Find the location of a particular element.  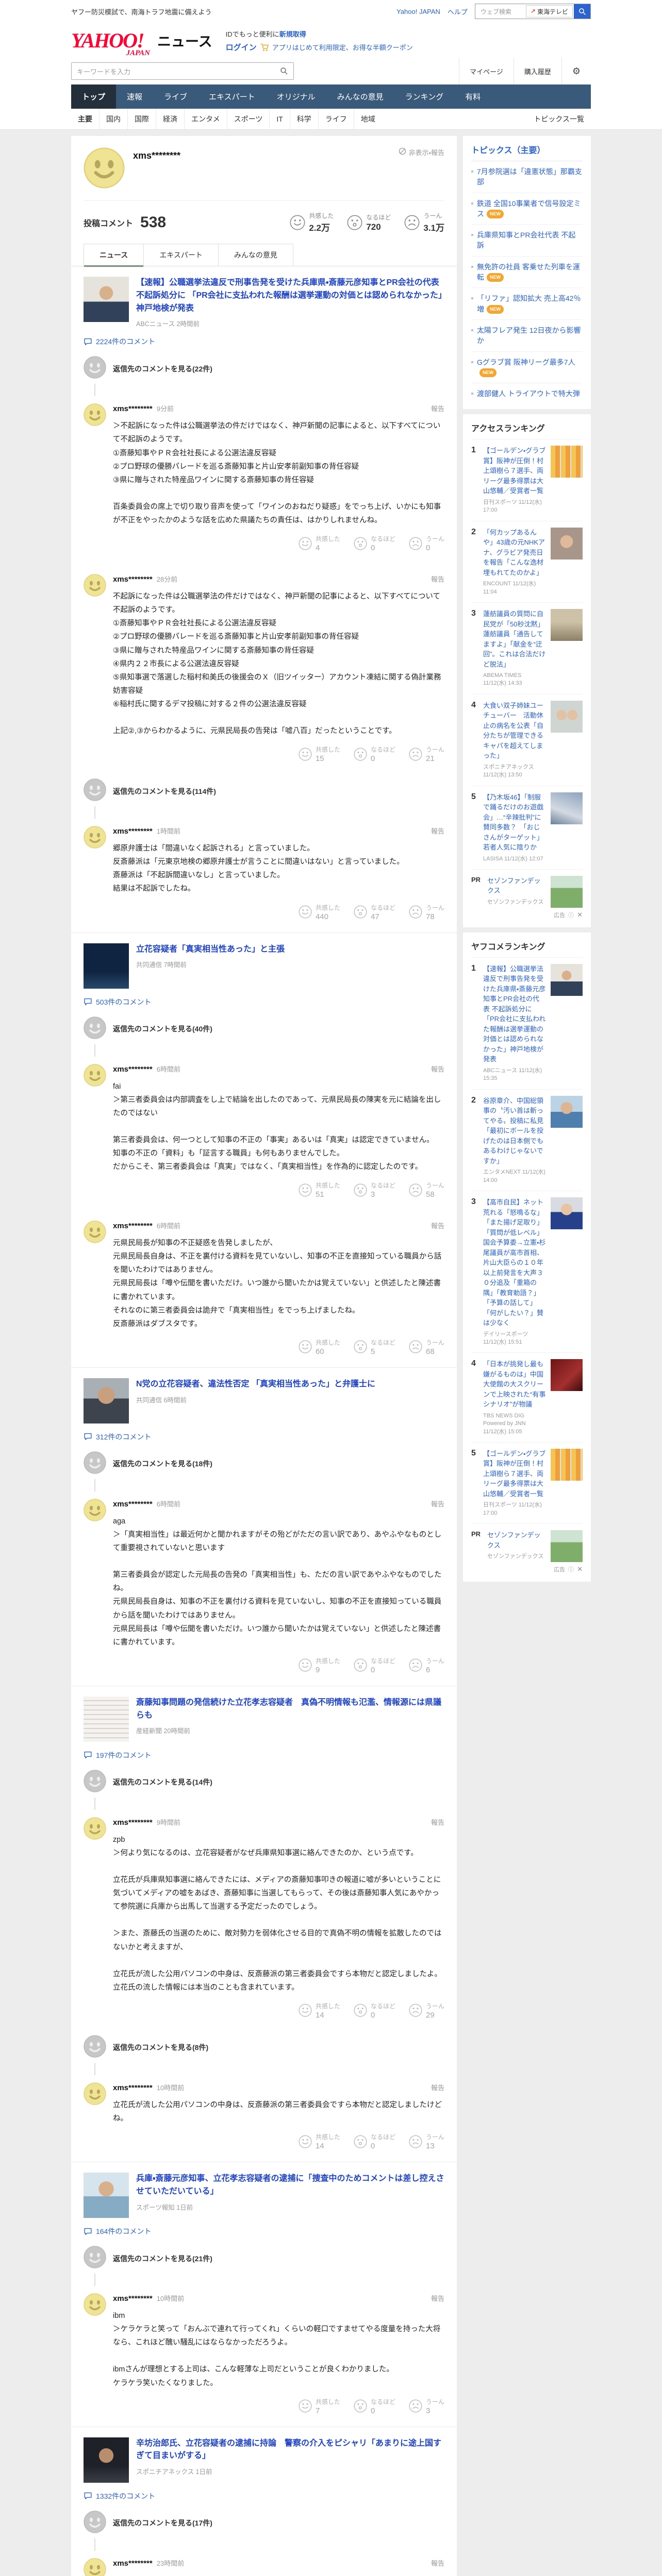

subnav-item-経済: 経済 is located at coordinates (170, 119).